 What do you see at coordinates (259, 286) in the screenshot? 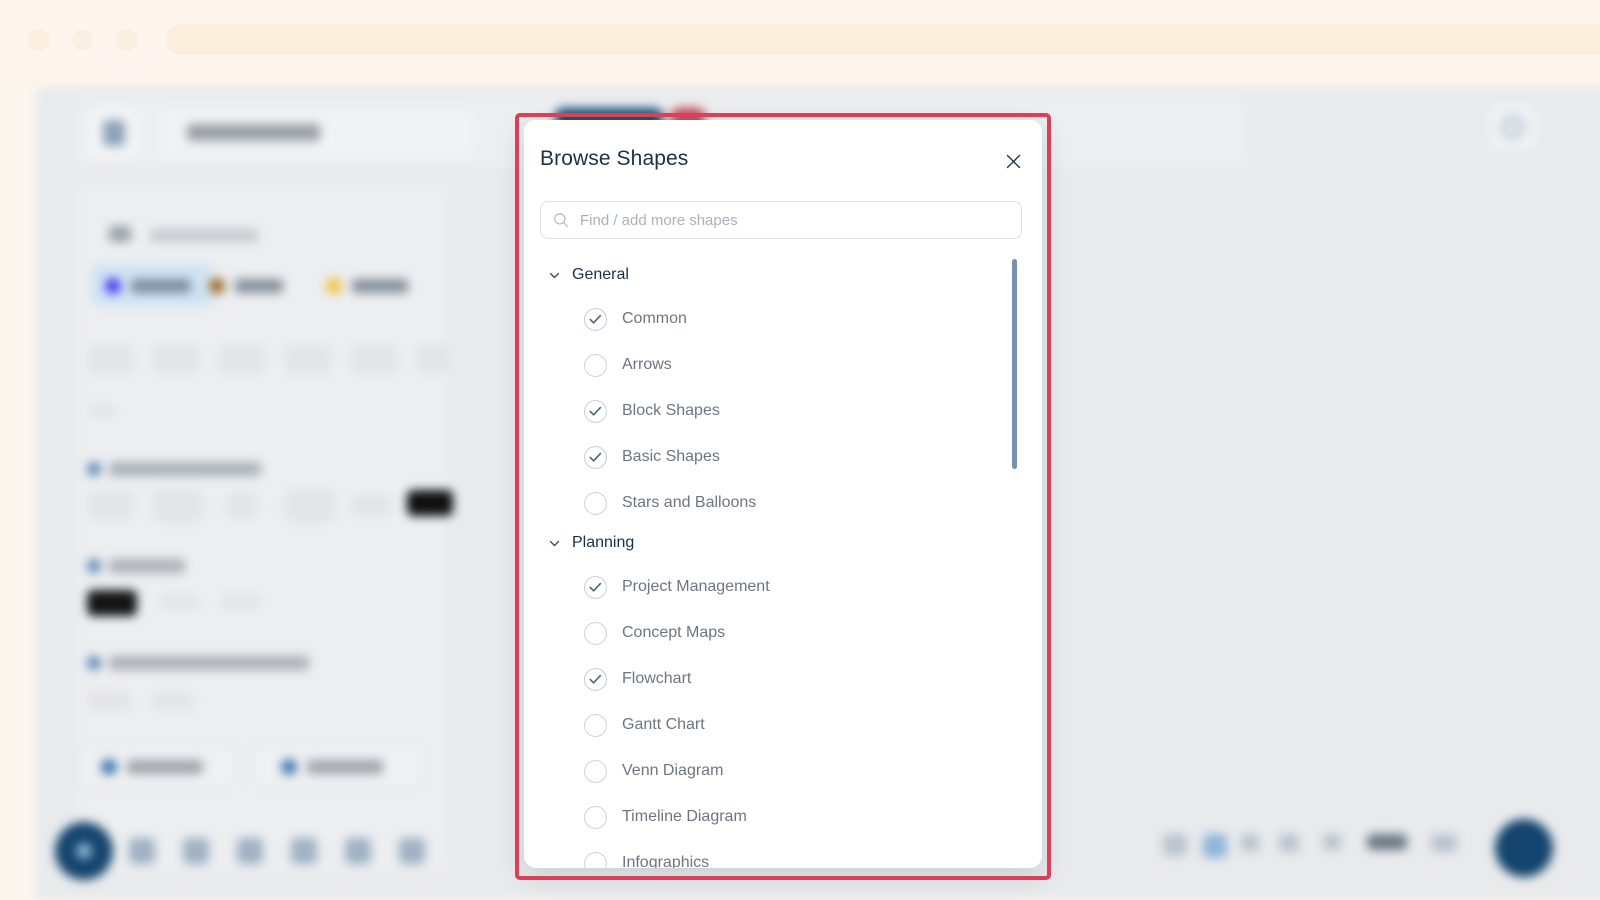
I see `assets-tab-label` at bounding box center [259, 286].